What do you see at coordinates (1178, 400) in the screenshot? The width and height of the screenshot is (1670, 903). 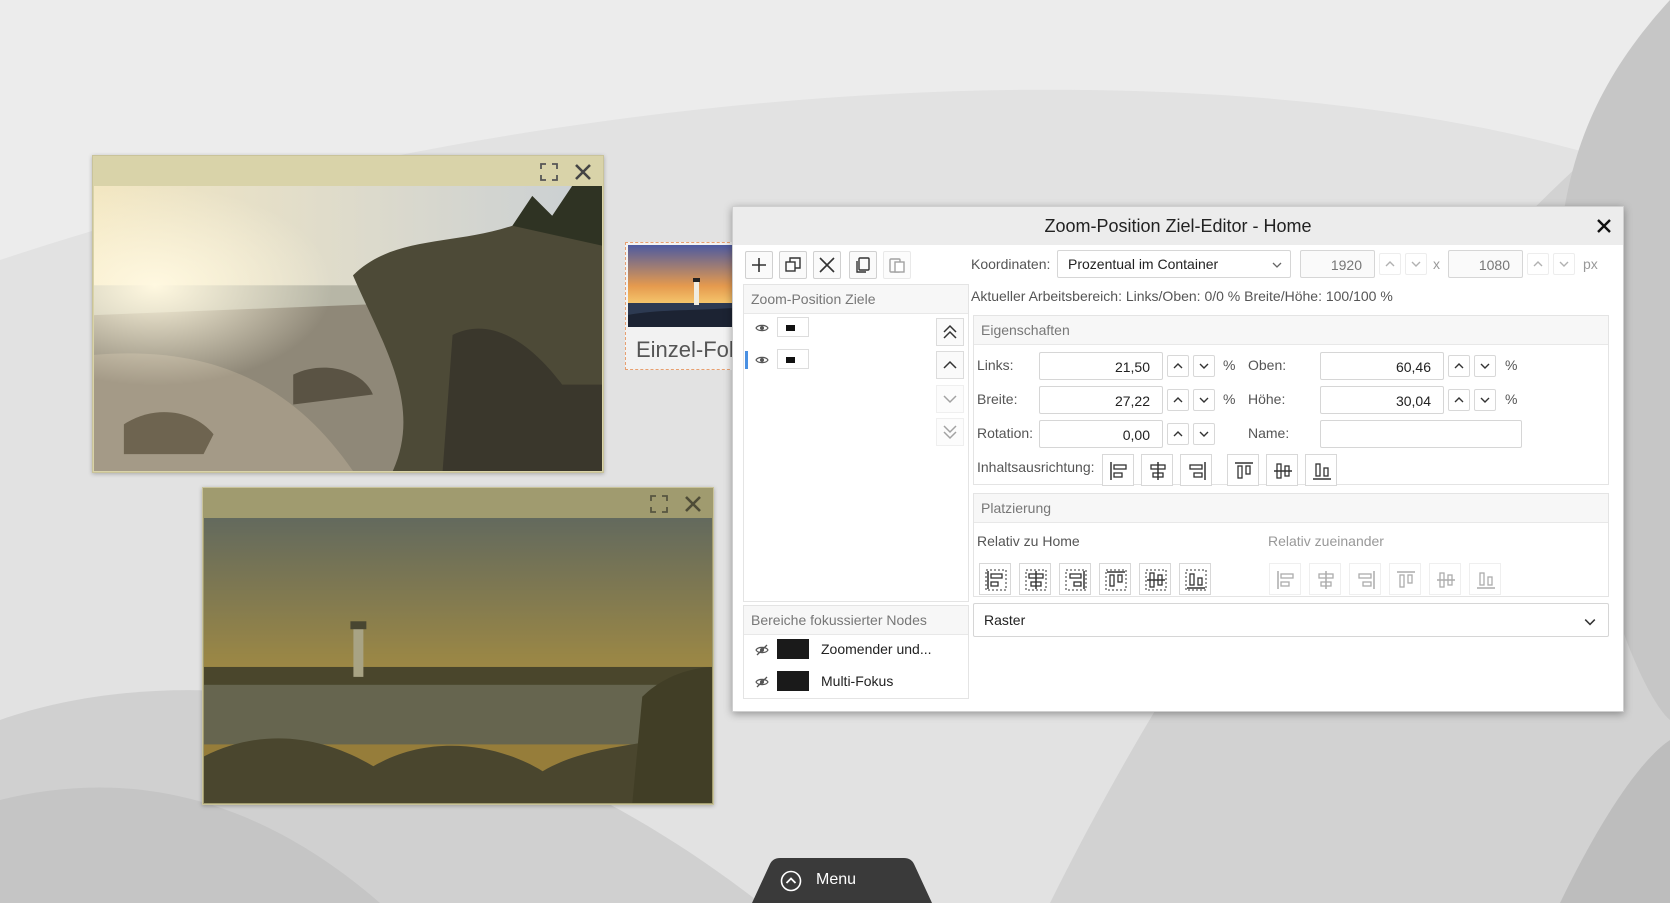 I see `width-prop-increment-button` at bounding box center [1178, 400].